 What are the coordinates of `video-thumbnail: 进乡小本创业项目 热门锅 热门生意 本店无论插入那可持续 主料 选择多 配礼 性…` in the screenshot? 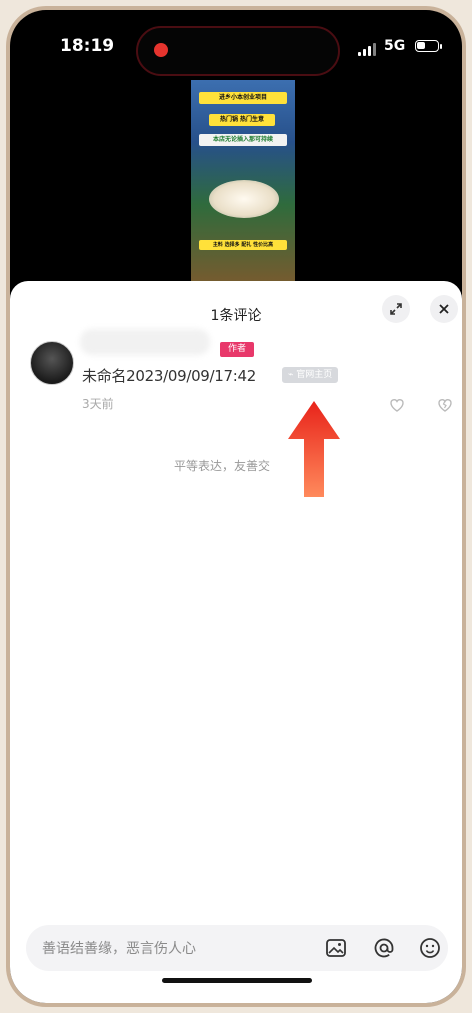 It's located at (243, 184).